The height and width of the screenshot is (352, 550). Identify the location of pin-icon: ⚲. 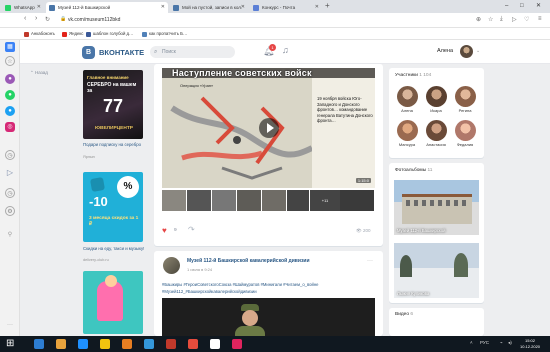
(10, 235).